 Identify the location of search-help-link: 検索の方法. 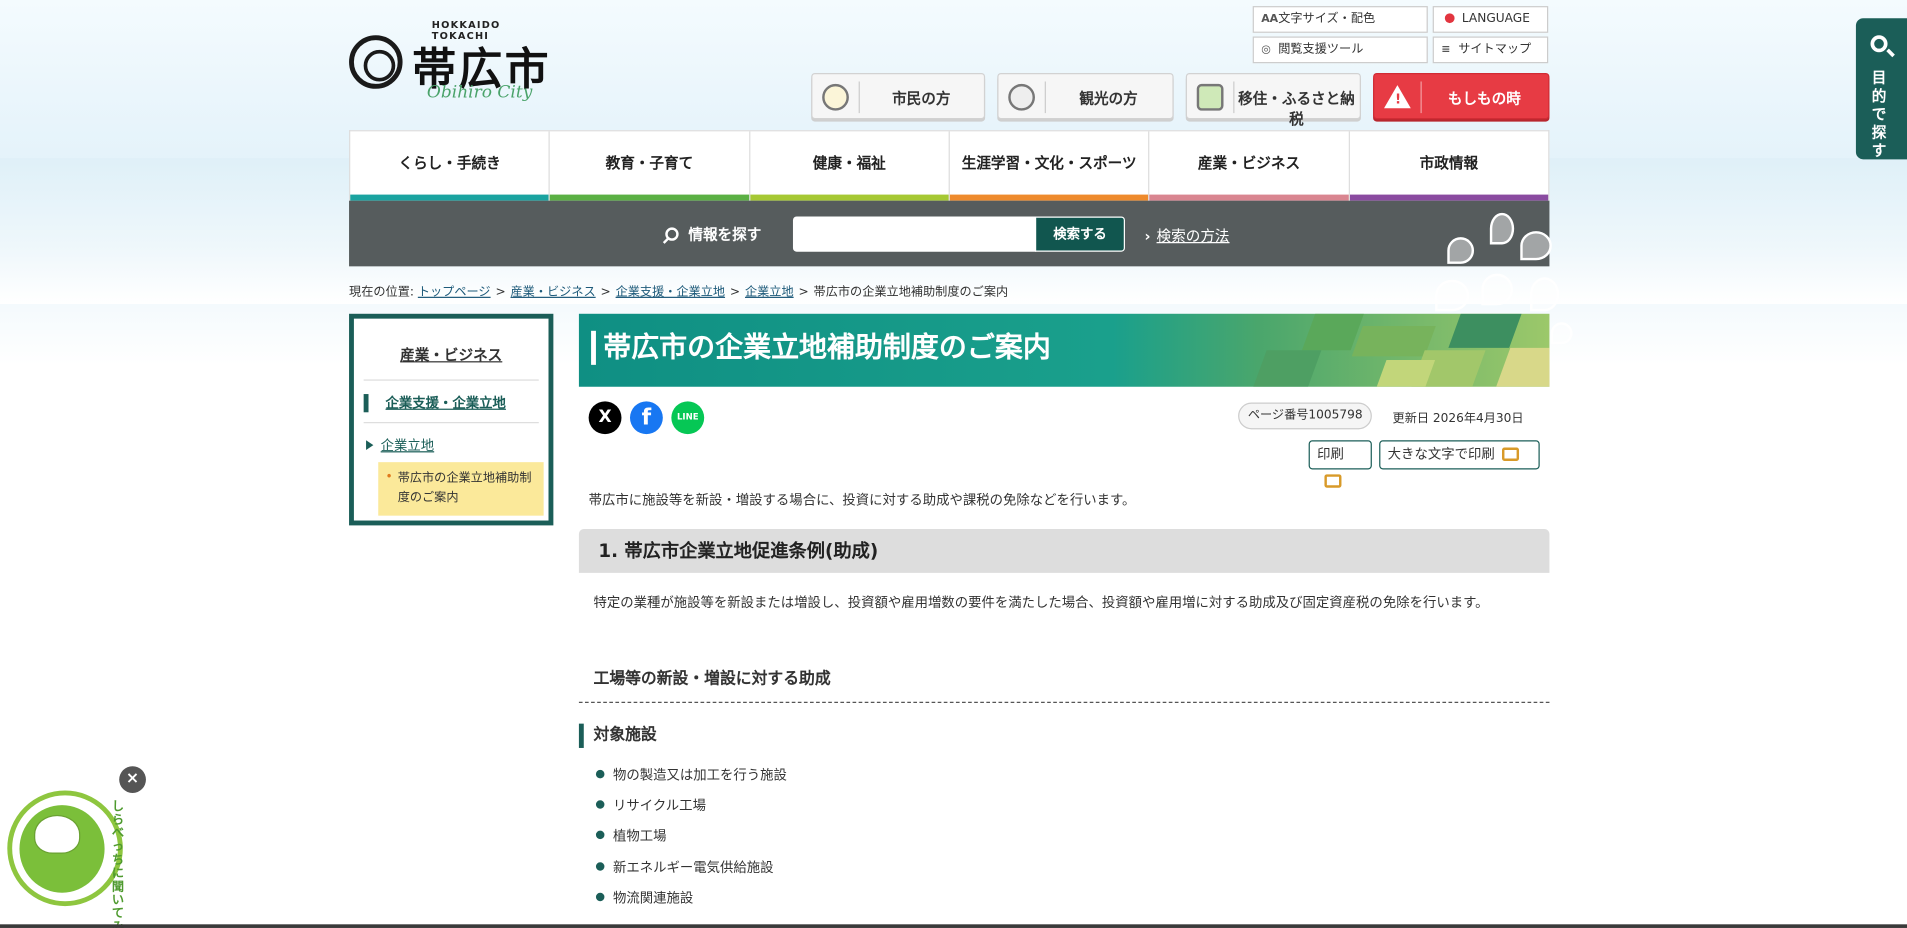
(1187, 235).